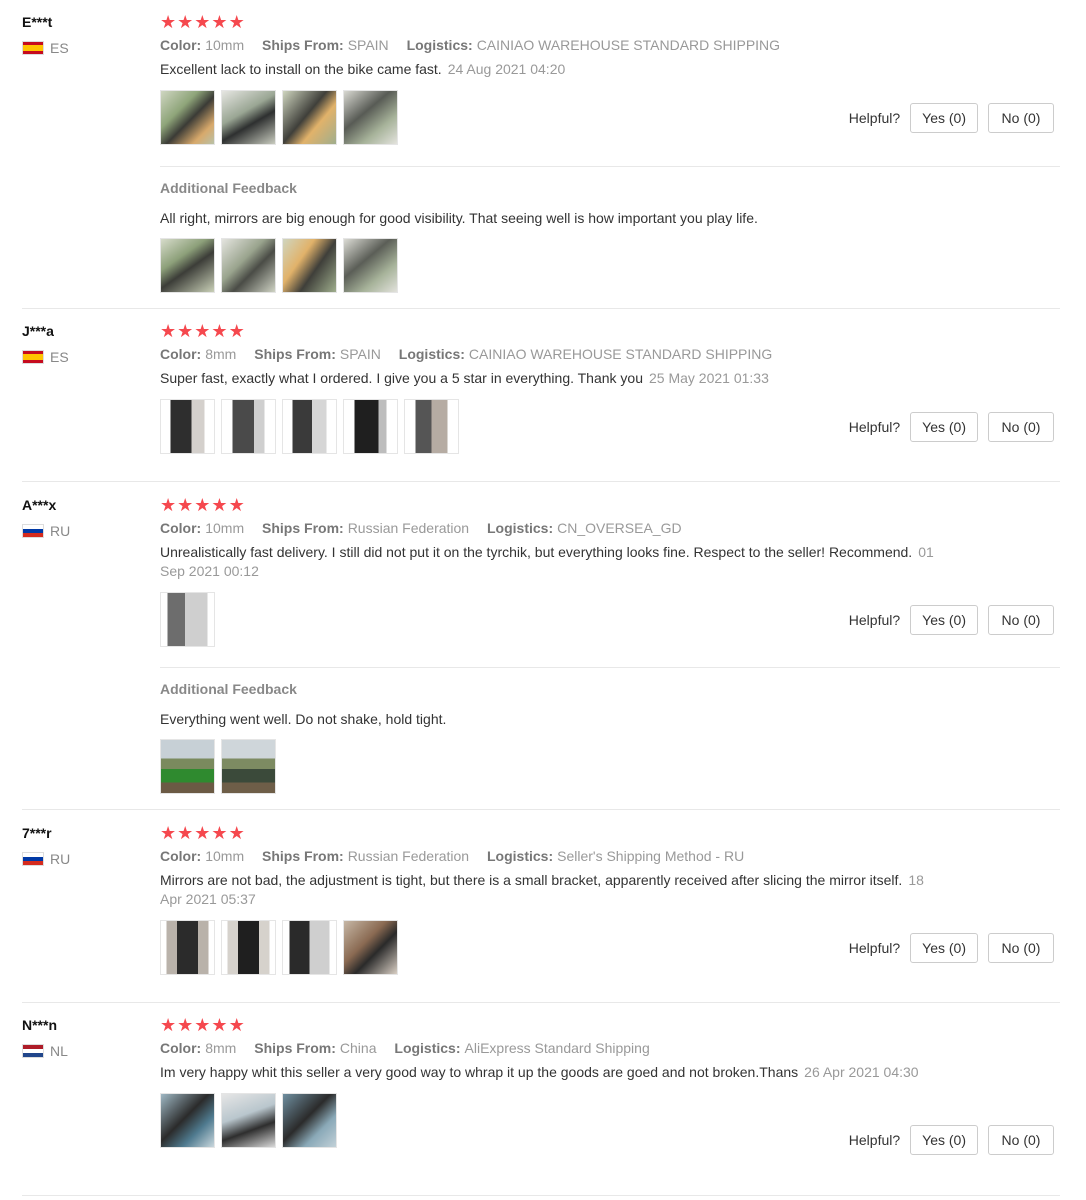 This screenshot has width=1086, height=1200. I want to click on country-code: NL, so click(59, 1051).